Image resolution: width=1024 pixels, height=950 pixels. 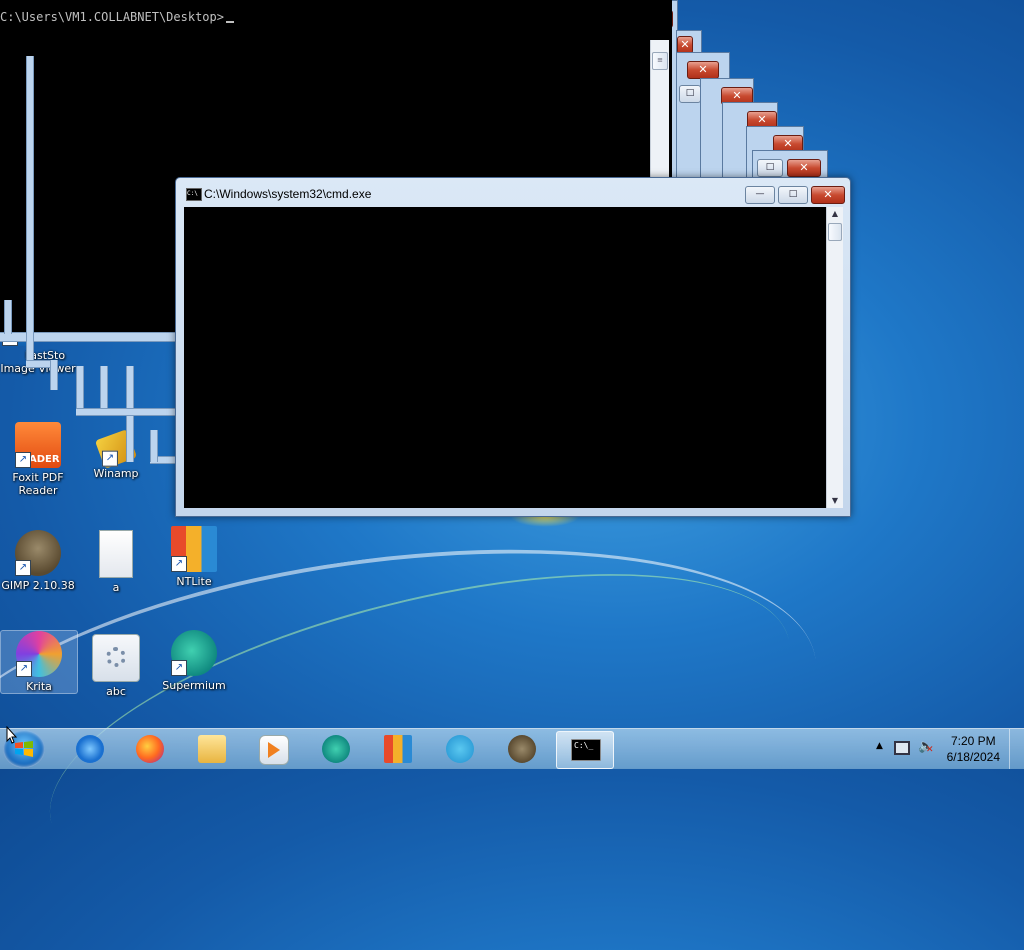 I want to click on taskbar-gimp, so click(x=522, y=749).